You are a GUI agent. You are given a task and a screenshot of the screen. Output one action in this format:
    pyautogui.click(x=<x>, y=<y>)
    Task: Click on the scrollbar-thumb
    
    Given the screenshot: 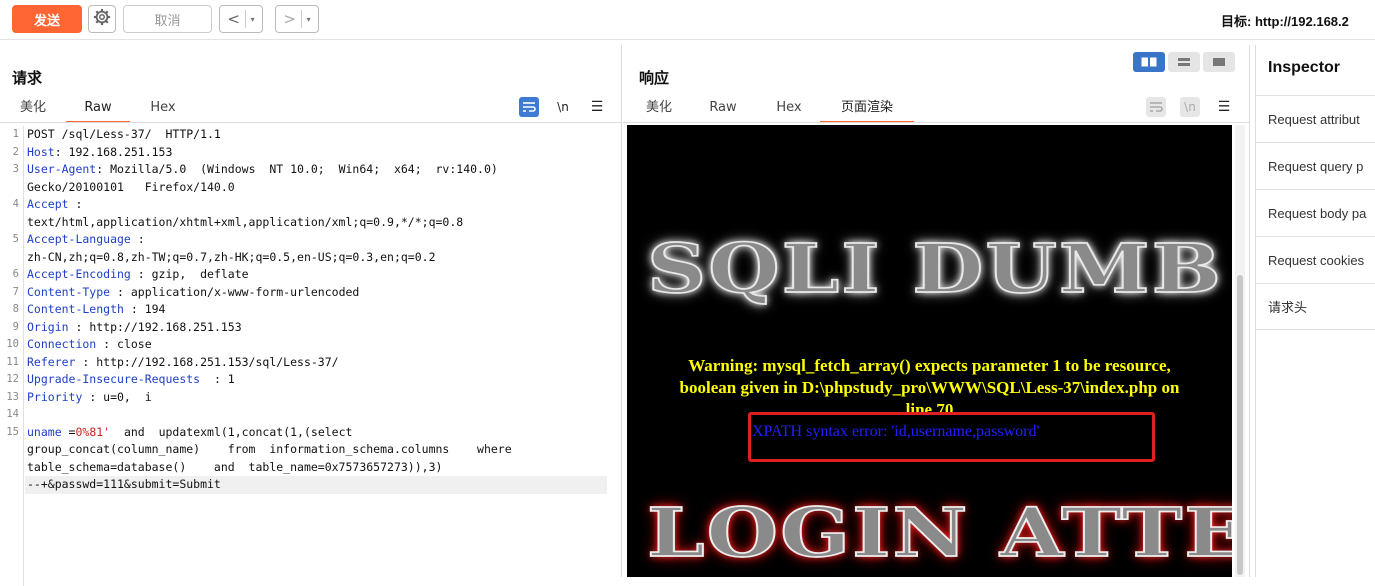 What is the action you would take?
    pyautogui.click(x=1240, y=425)
    